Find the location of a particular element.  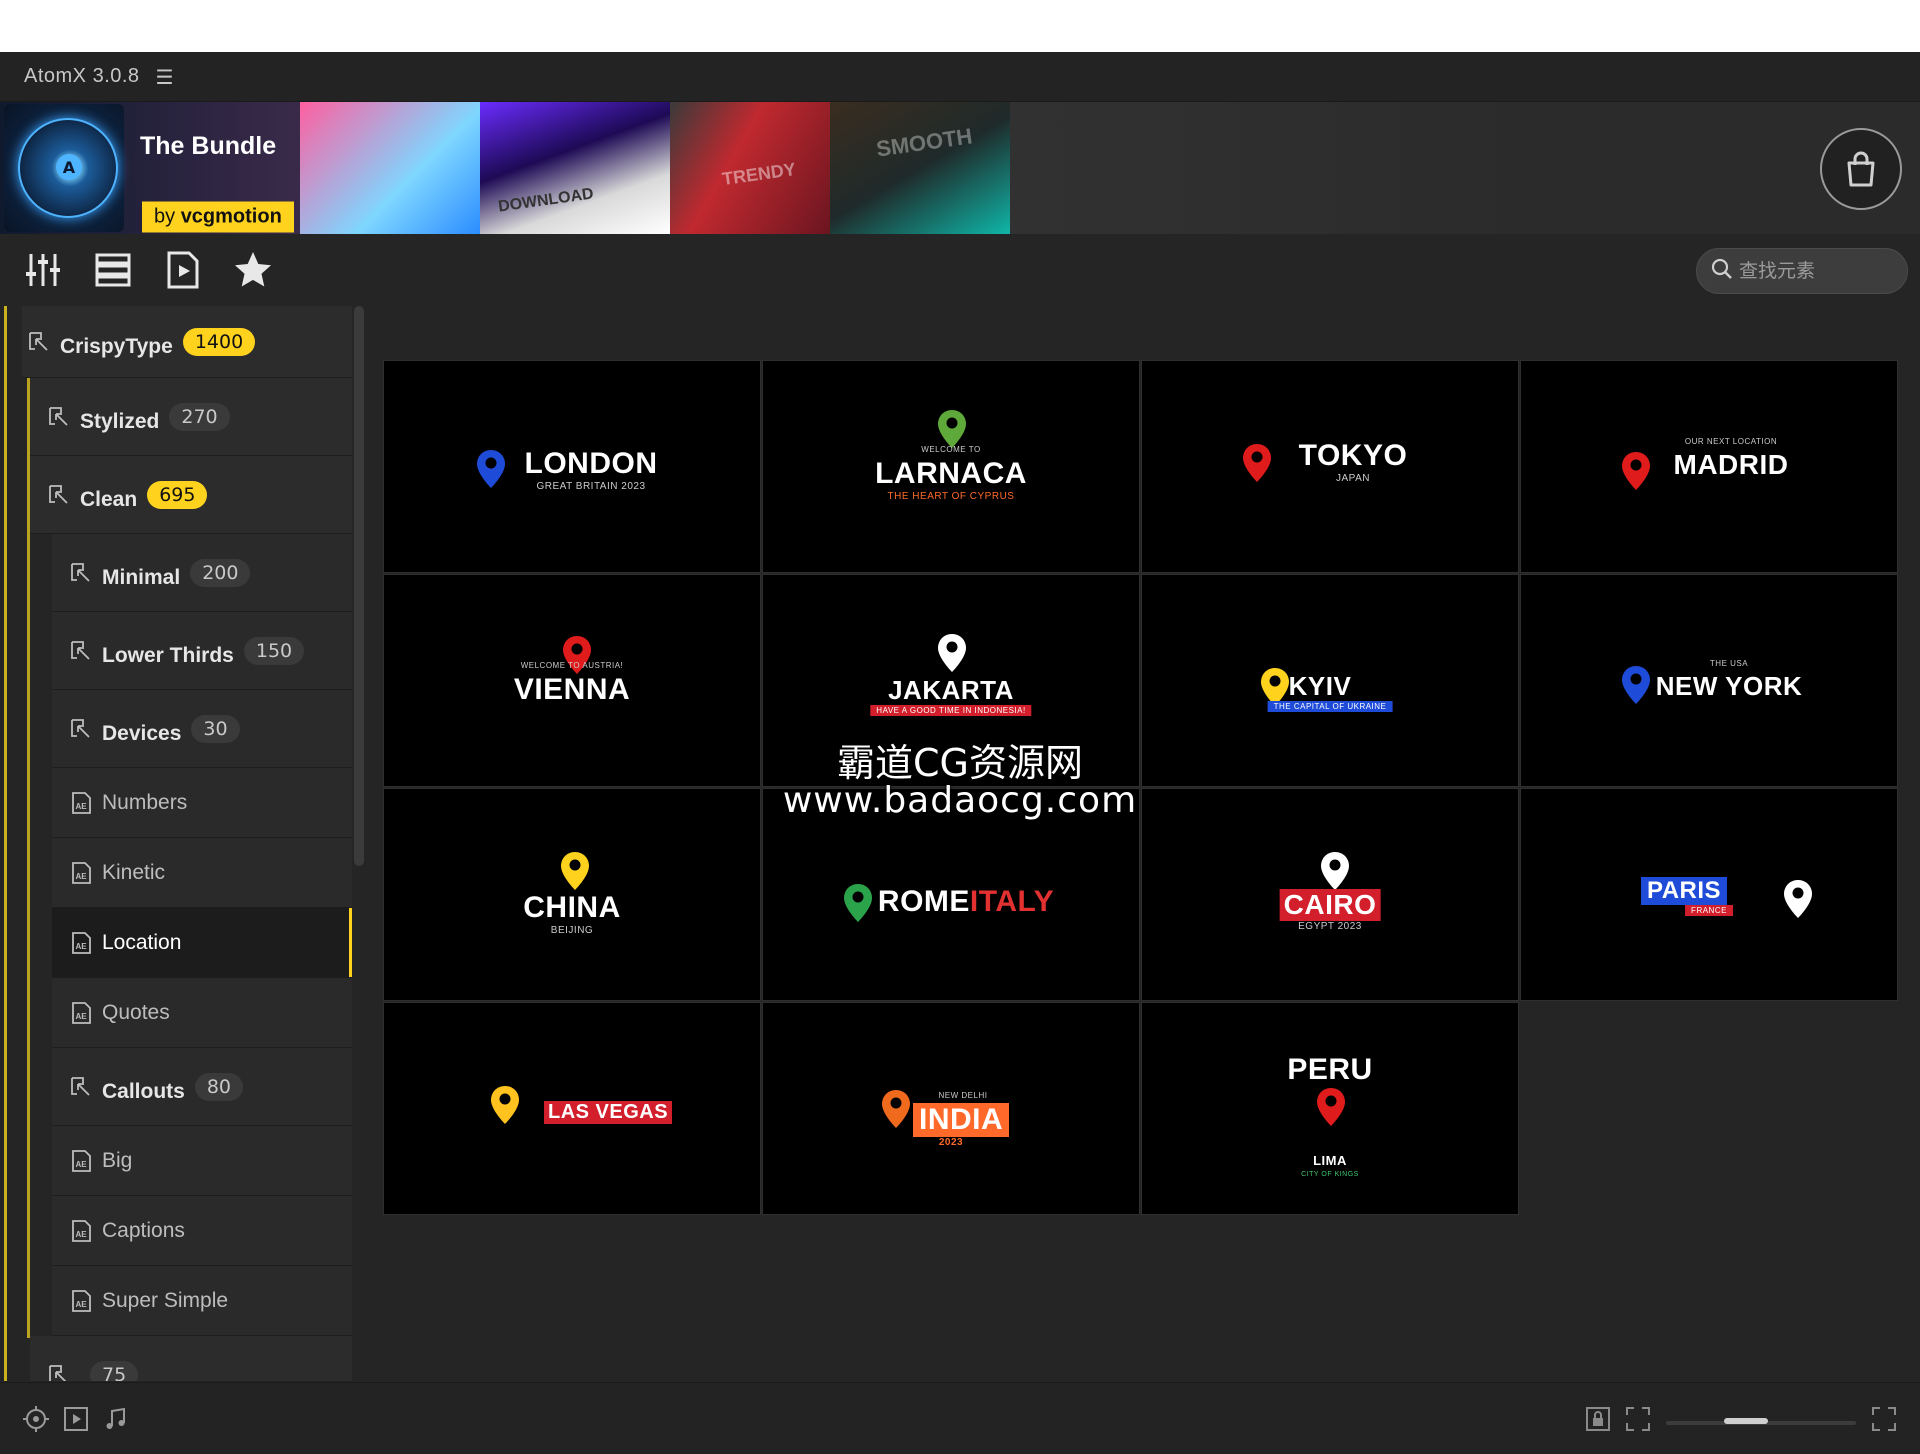

sidebar-item: Callouts 80 is located at coordinates (202, 1087).